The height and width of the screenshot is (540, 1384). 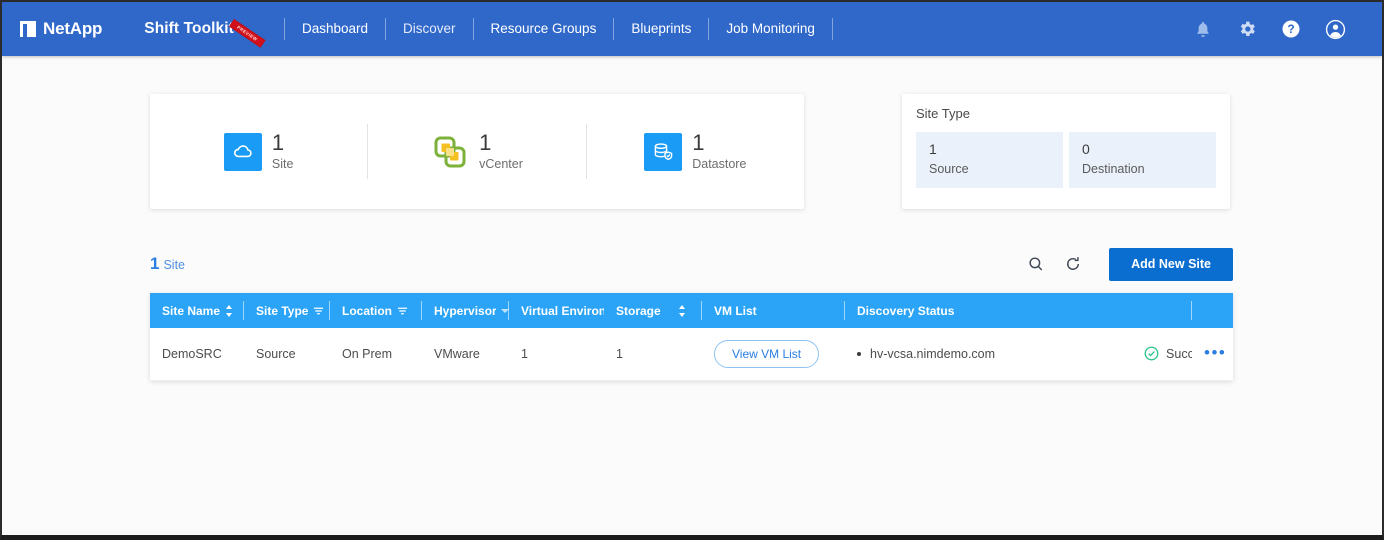 I want to click on cell-actions: •••, so click(x=1212, y=354).